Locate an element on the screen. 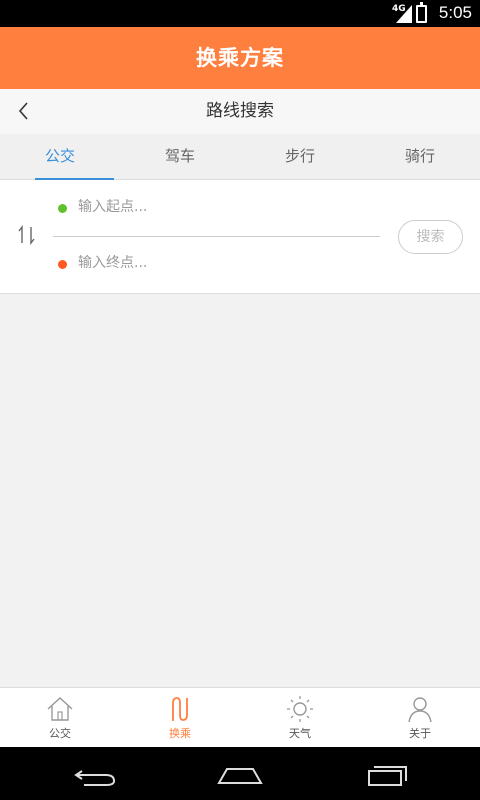  tab-walk: 步行 is located at coordinates (300, 156).